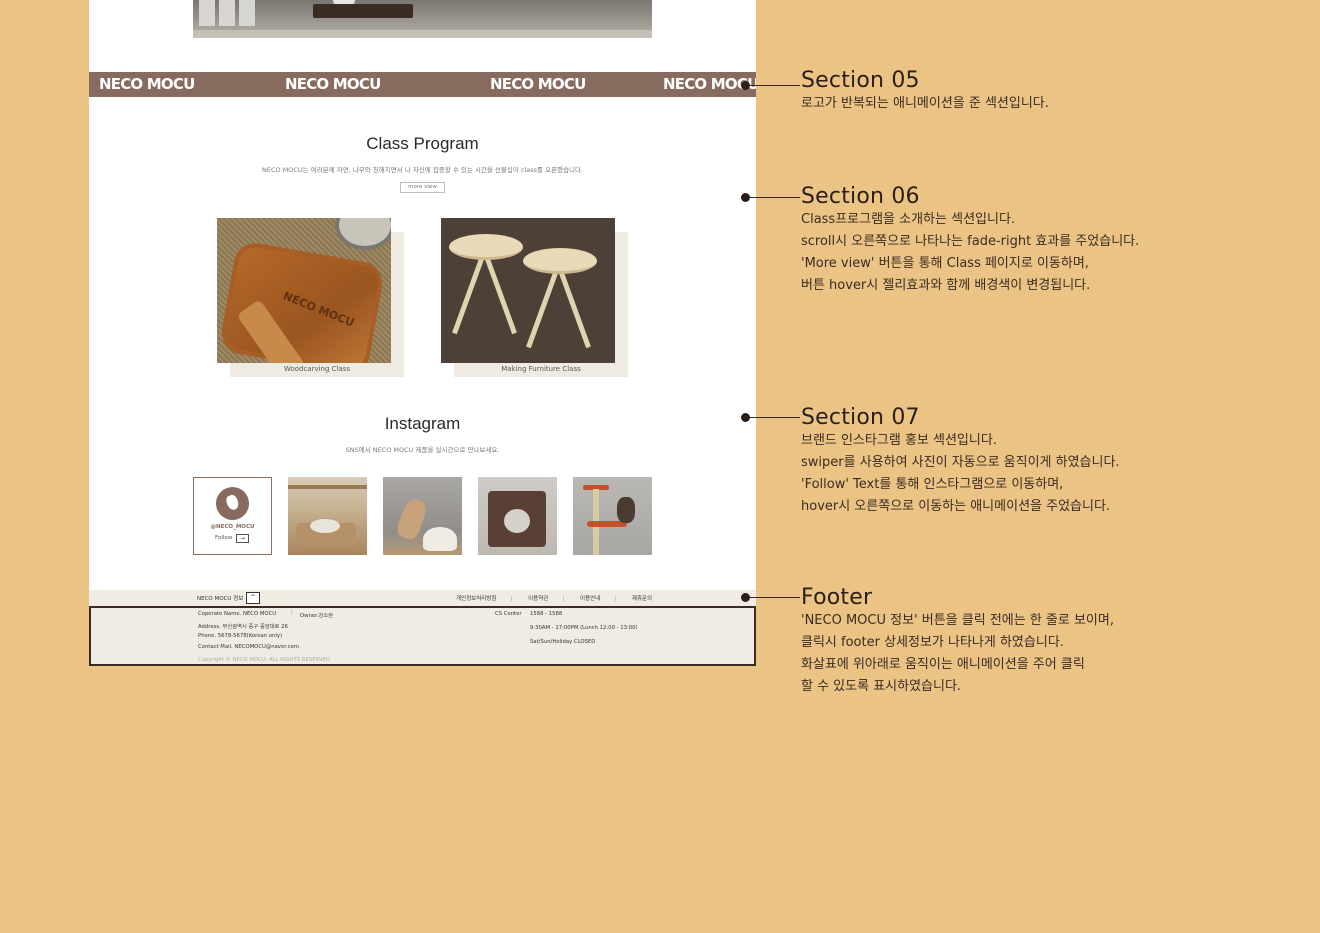 The height and width of the screenshot is (933, 1320). I want to click on note-section-05: Section 05 로고가 반복되는 애니메이션을 준 섹션입니다., so click(925, 91).